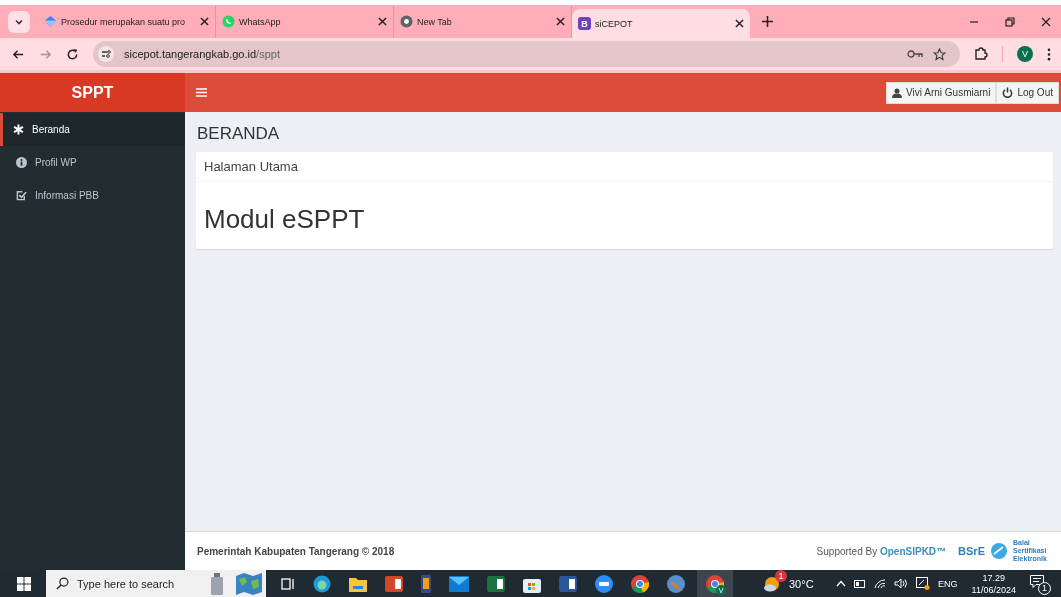 This screenshot has height=597, width=1061. What do you see at coordinates (1025, 54) in the screenshot?
I see `profile-button: V` at bounding box center [1025, 54].